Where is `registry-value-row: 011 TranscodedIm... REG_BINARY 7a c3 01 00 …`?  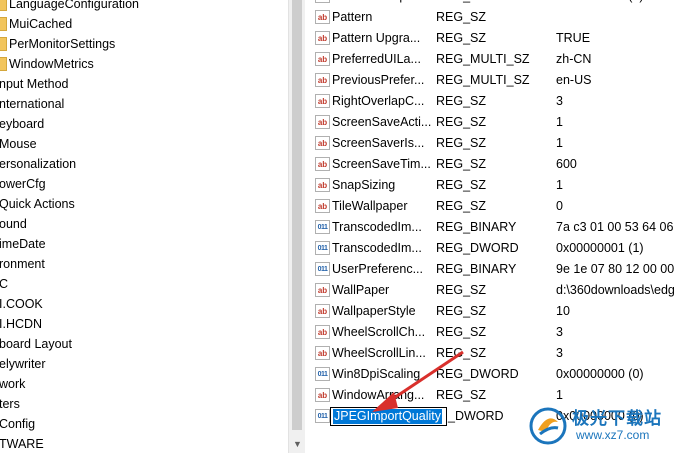 registry-value-row: 011 TranscodedIm... REG_BINARY 7a c3 01 00 … is located at coordinates (493, 227).